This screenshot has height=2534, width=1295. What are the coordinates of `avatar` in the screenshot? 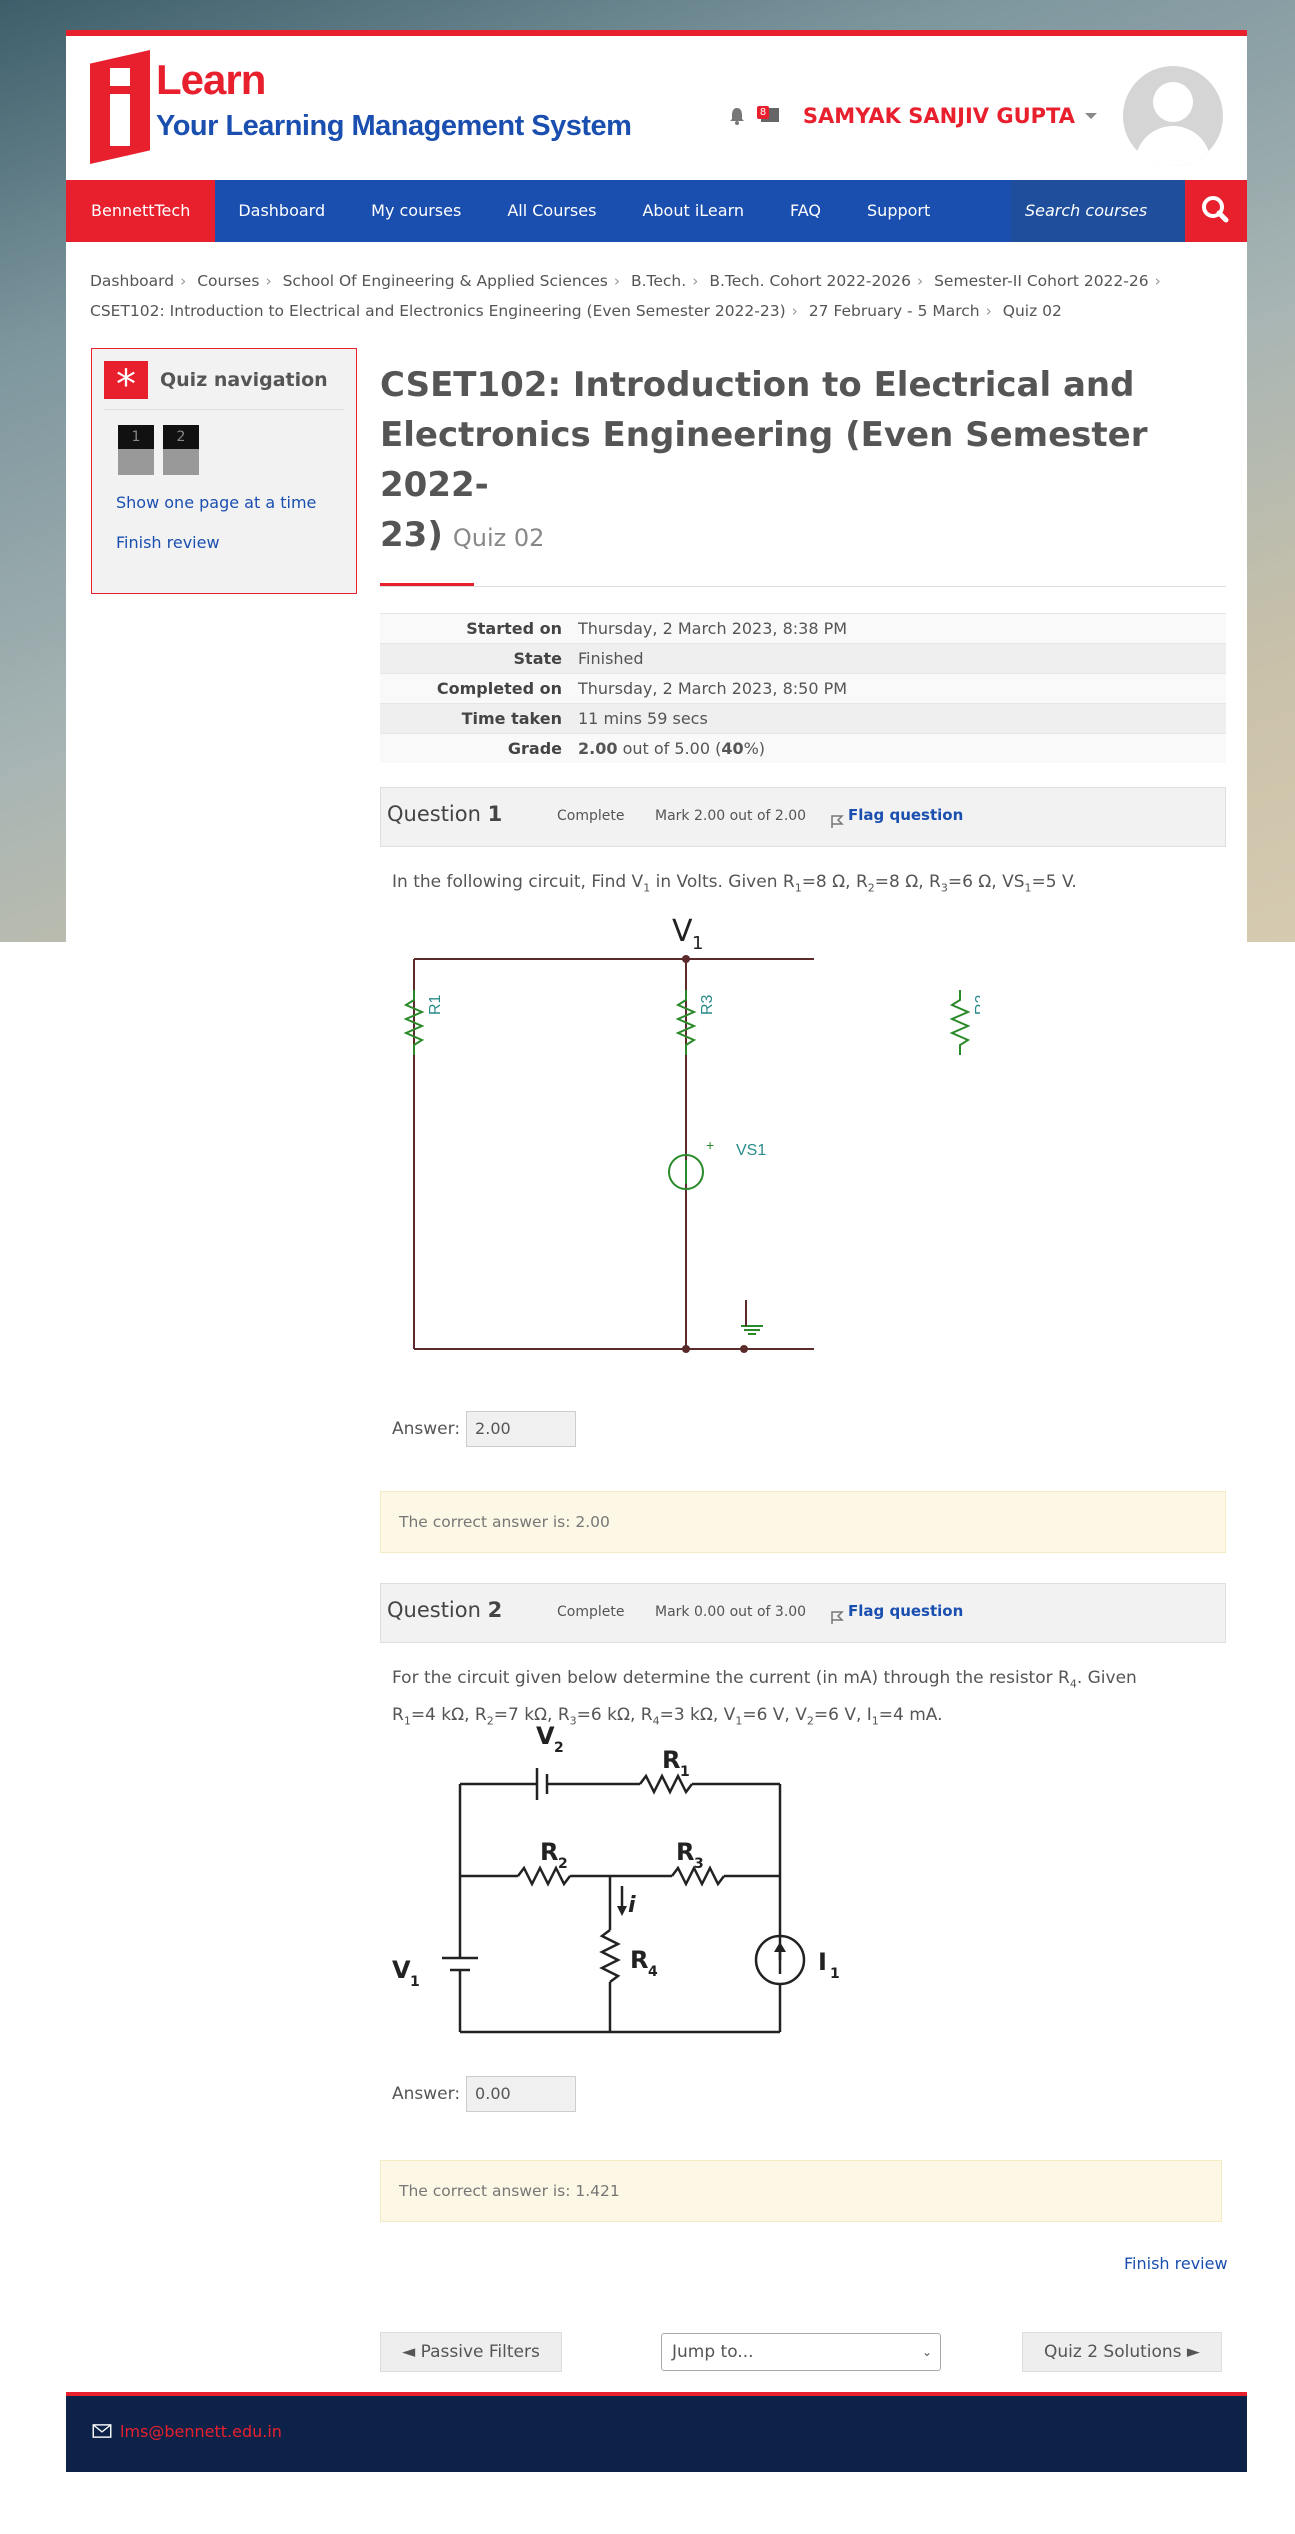 It's located at (1173, 116).